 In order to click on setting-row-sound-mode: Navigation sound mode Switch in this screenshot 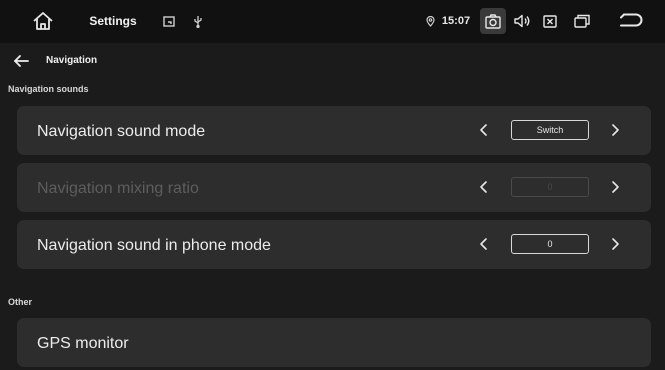, I will do `click(334, 130)`.